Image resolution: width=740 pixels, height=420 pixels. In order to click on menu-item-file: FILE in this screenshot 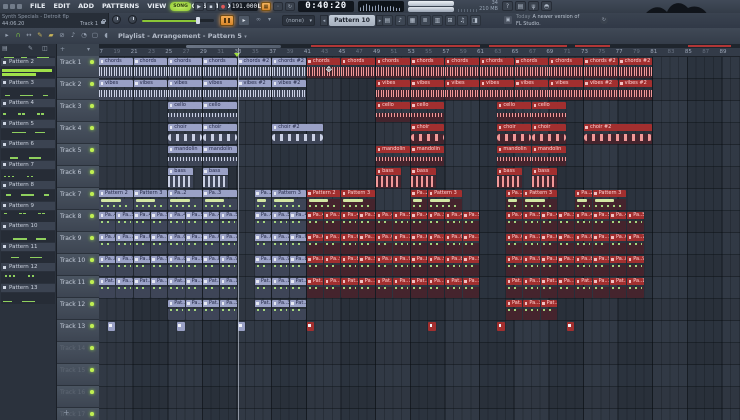, I will do `click(37, 6)`.